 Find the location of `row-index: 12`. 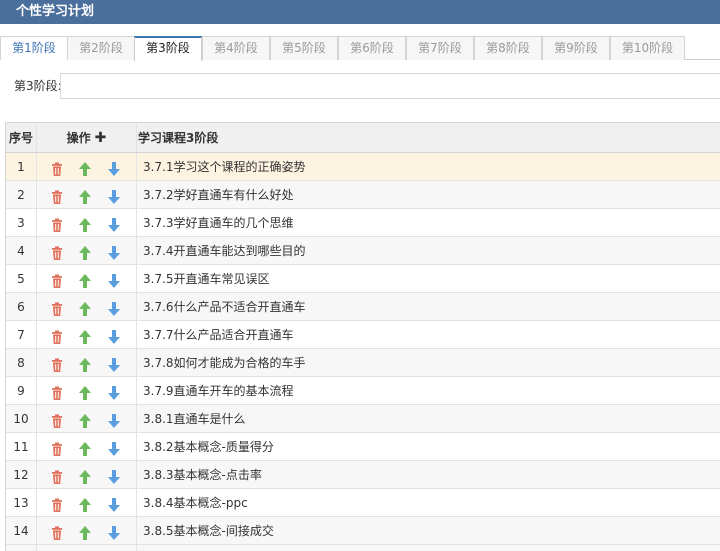

row-index: 12 is located at coordinates (21, 474).